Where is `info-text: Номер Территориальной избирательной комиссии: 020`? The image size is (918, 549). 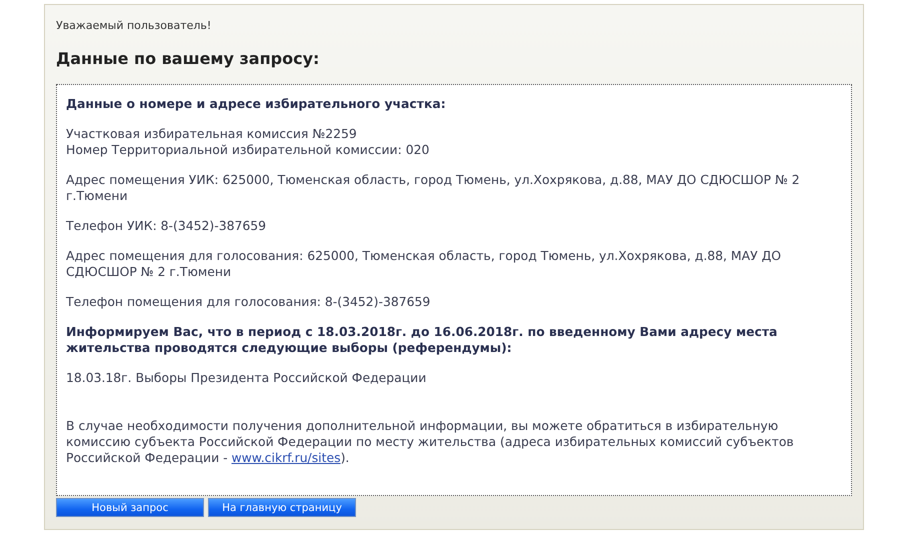 info-text: Номер Территориальной избирательной комиссии: 020 is located at coordinates (248, 150).